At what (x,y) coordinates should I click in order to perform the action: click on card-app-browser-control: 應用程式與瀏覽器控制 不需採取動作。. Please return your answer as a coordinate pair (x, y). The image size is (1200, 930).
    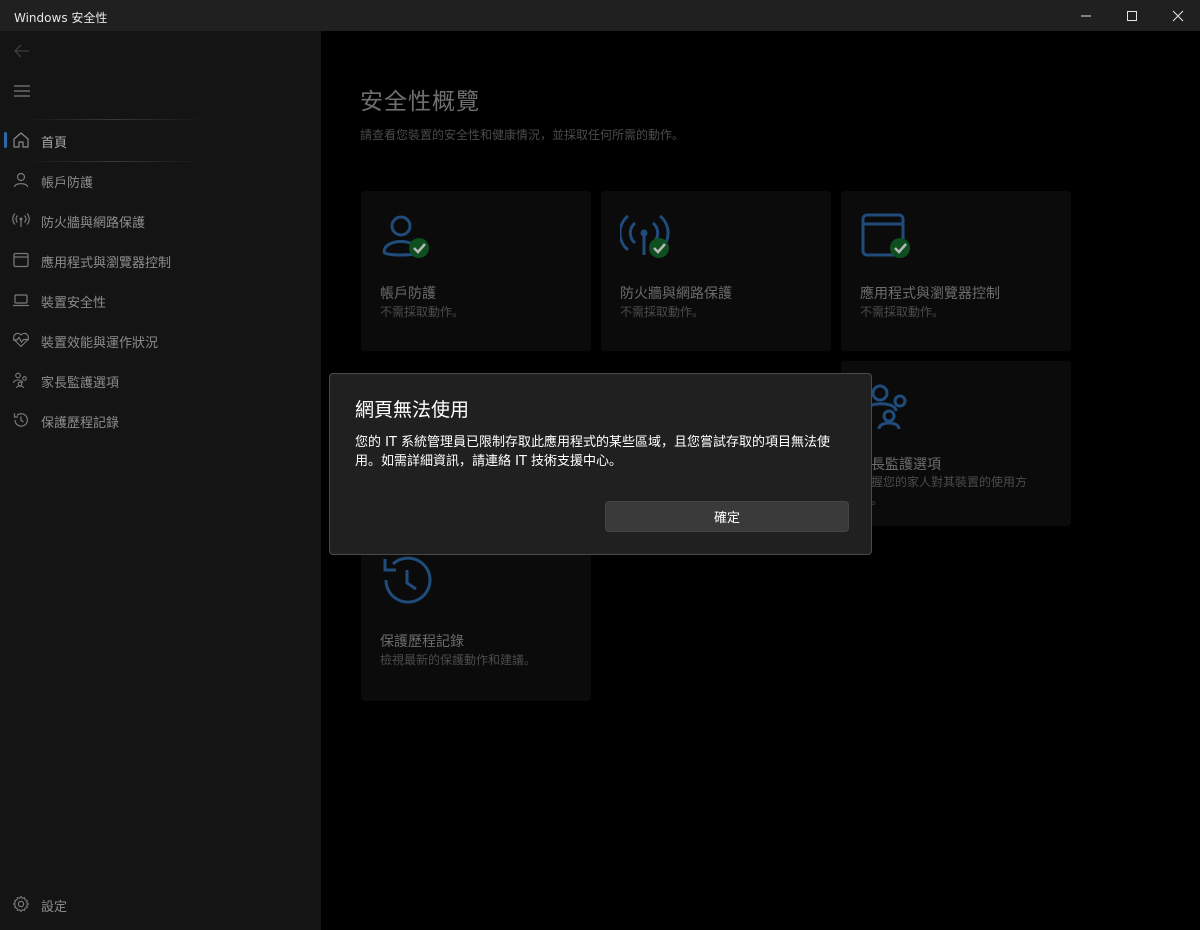
    Looking at the image, I should click on (956, 271).